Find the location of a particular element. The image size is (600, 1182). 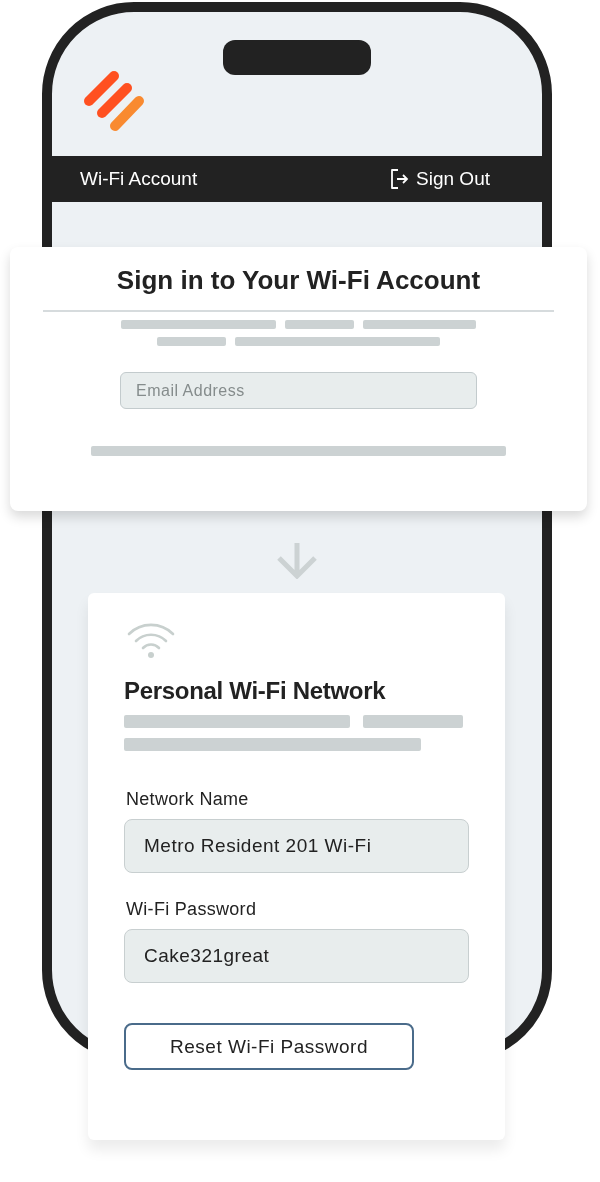

down-arrow-icon is located at coordinates (297, 560).